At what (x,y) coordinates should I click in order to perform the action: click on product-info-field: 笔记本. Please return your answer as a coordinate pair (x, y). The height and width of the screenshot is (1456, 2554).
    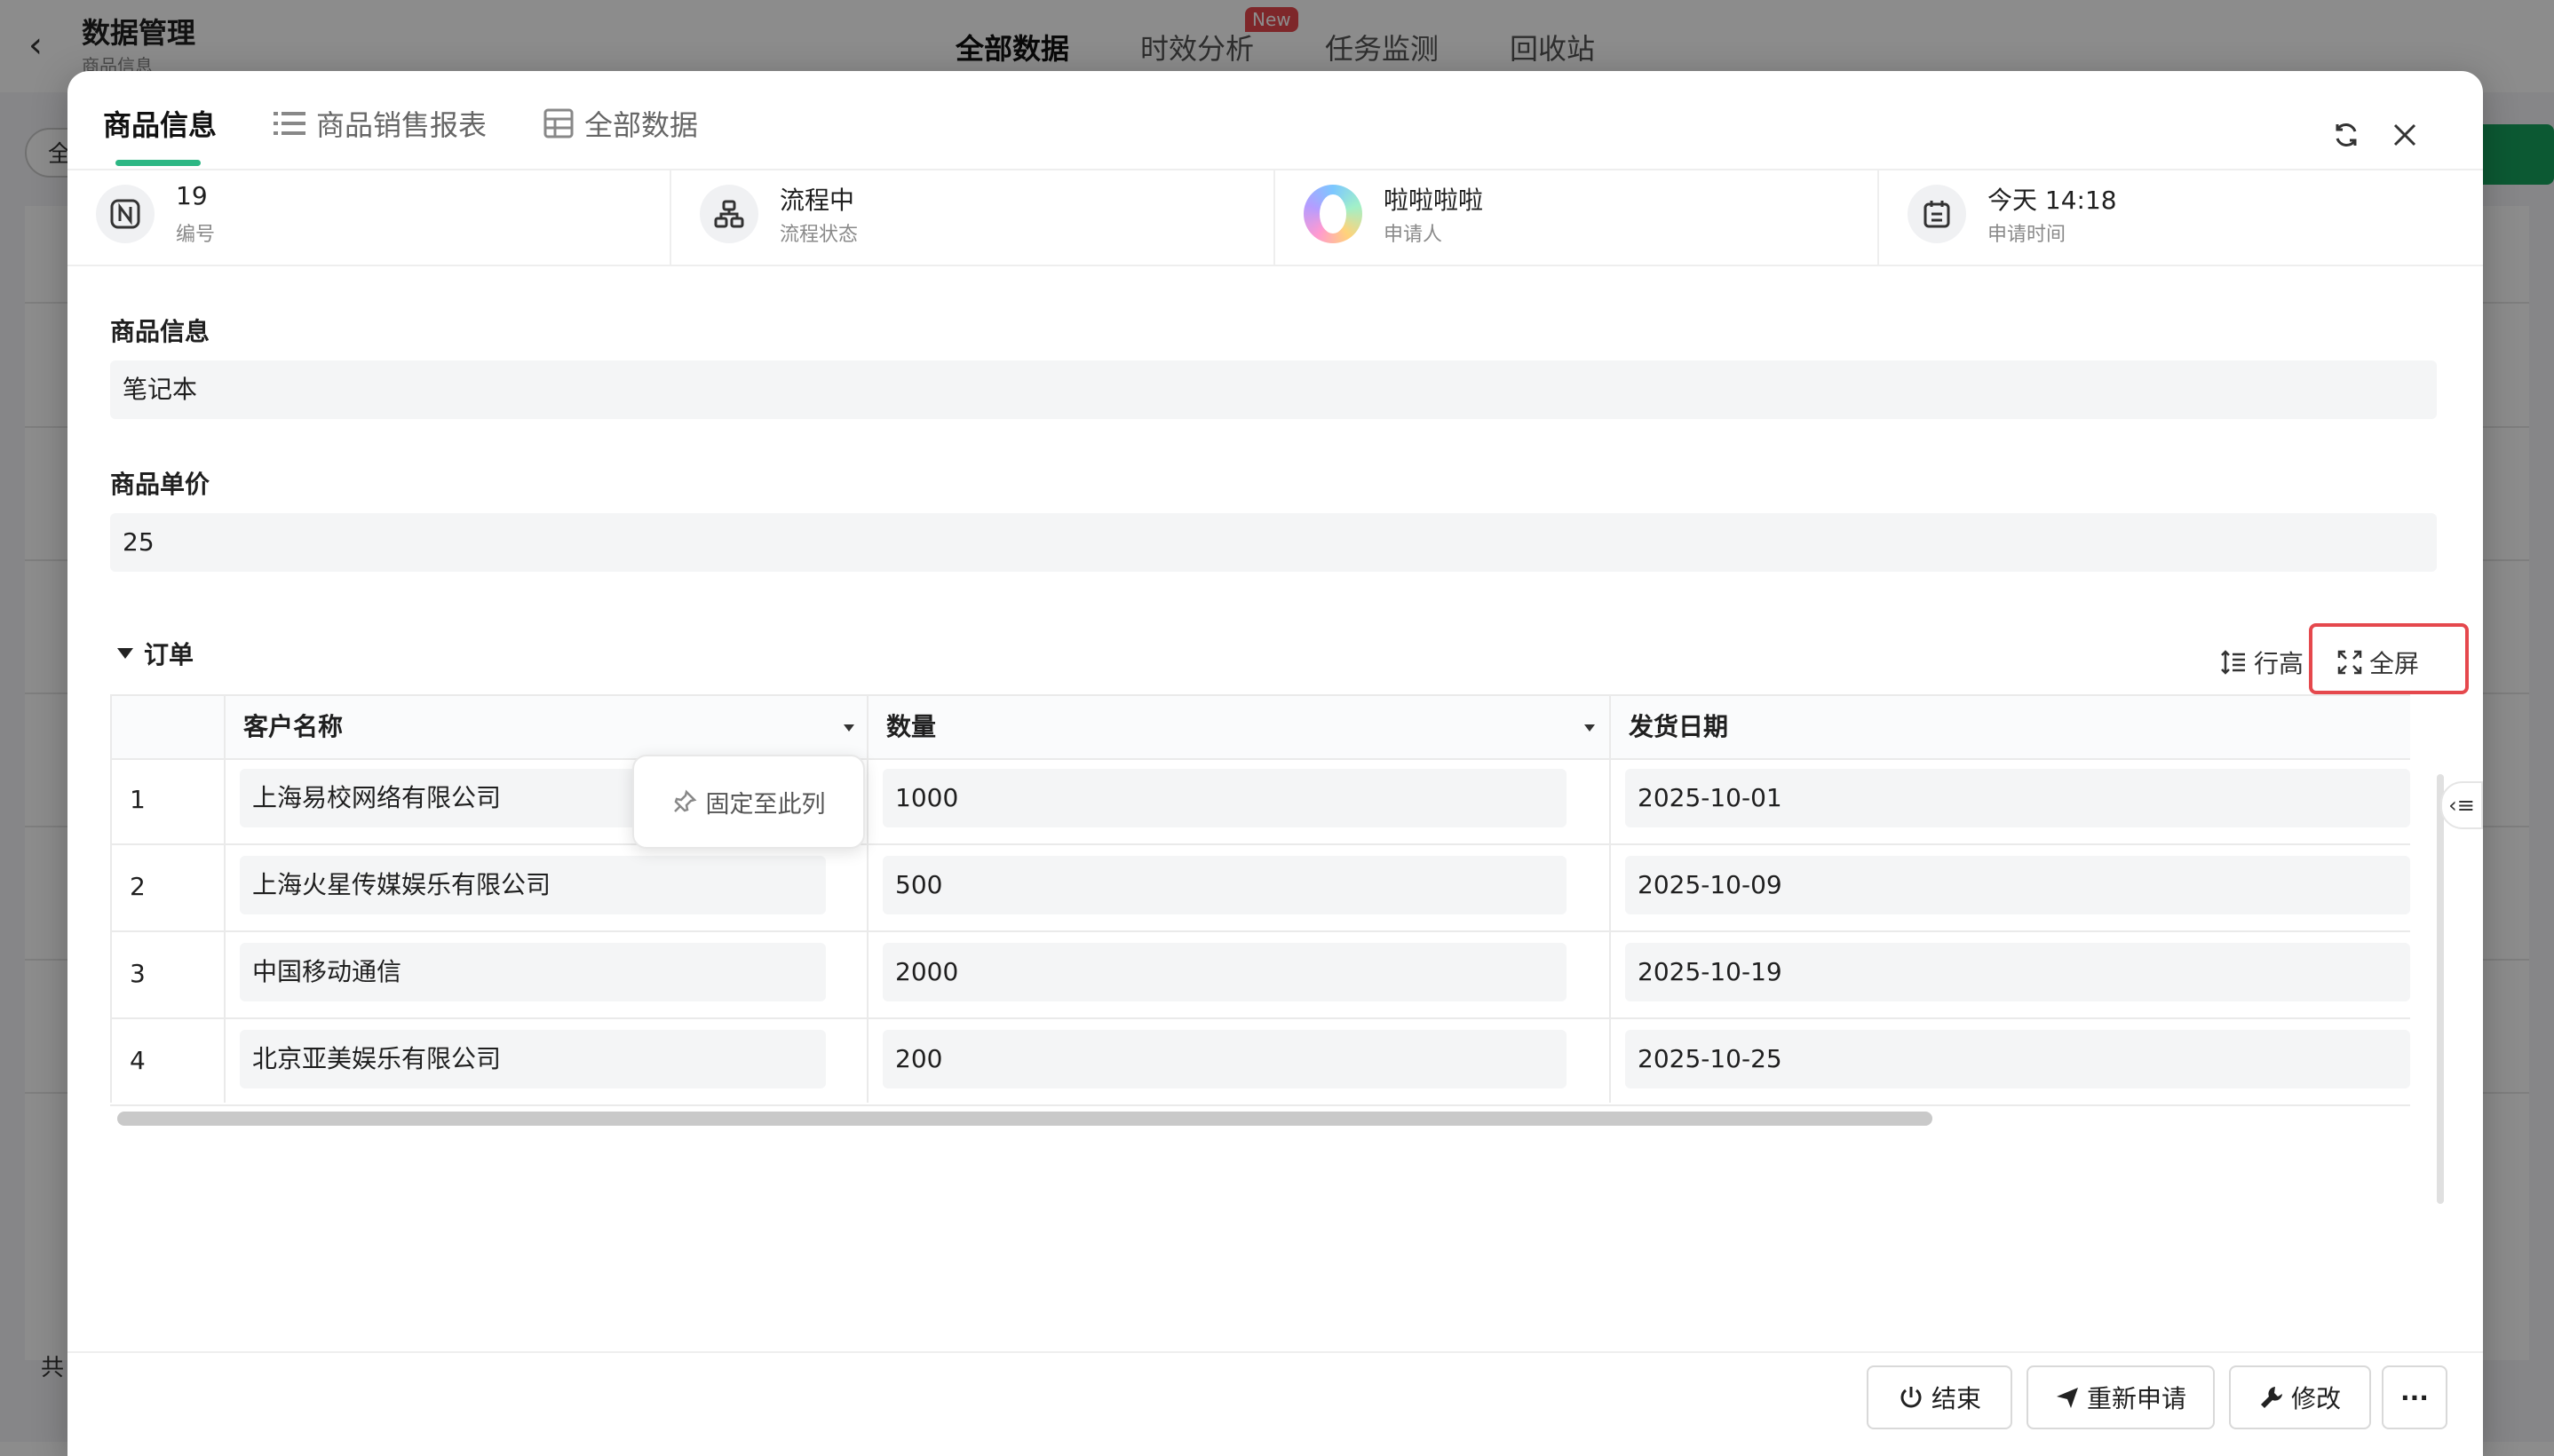
    Looking at the image, I should click on (1273, 389).